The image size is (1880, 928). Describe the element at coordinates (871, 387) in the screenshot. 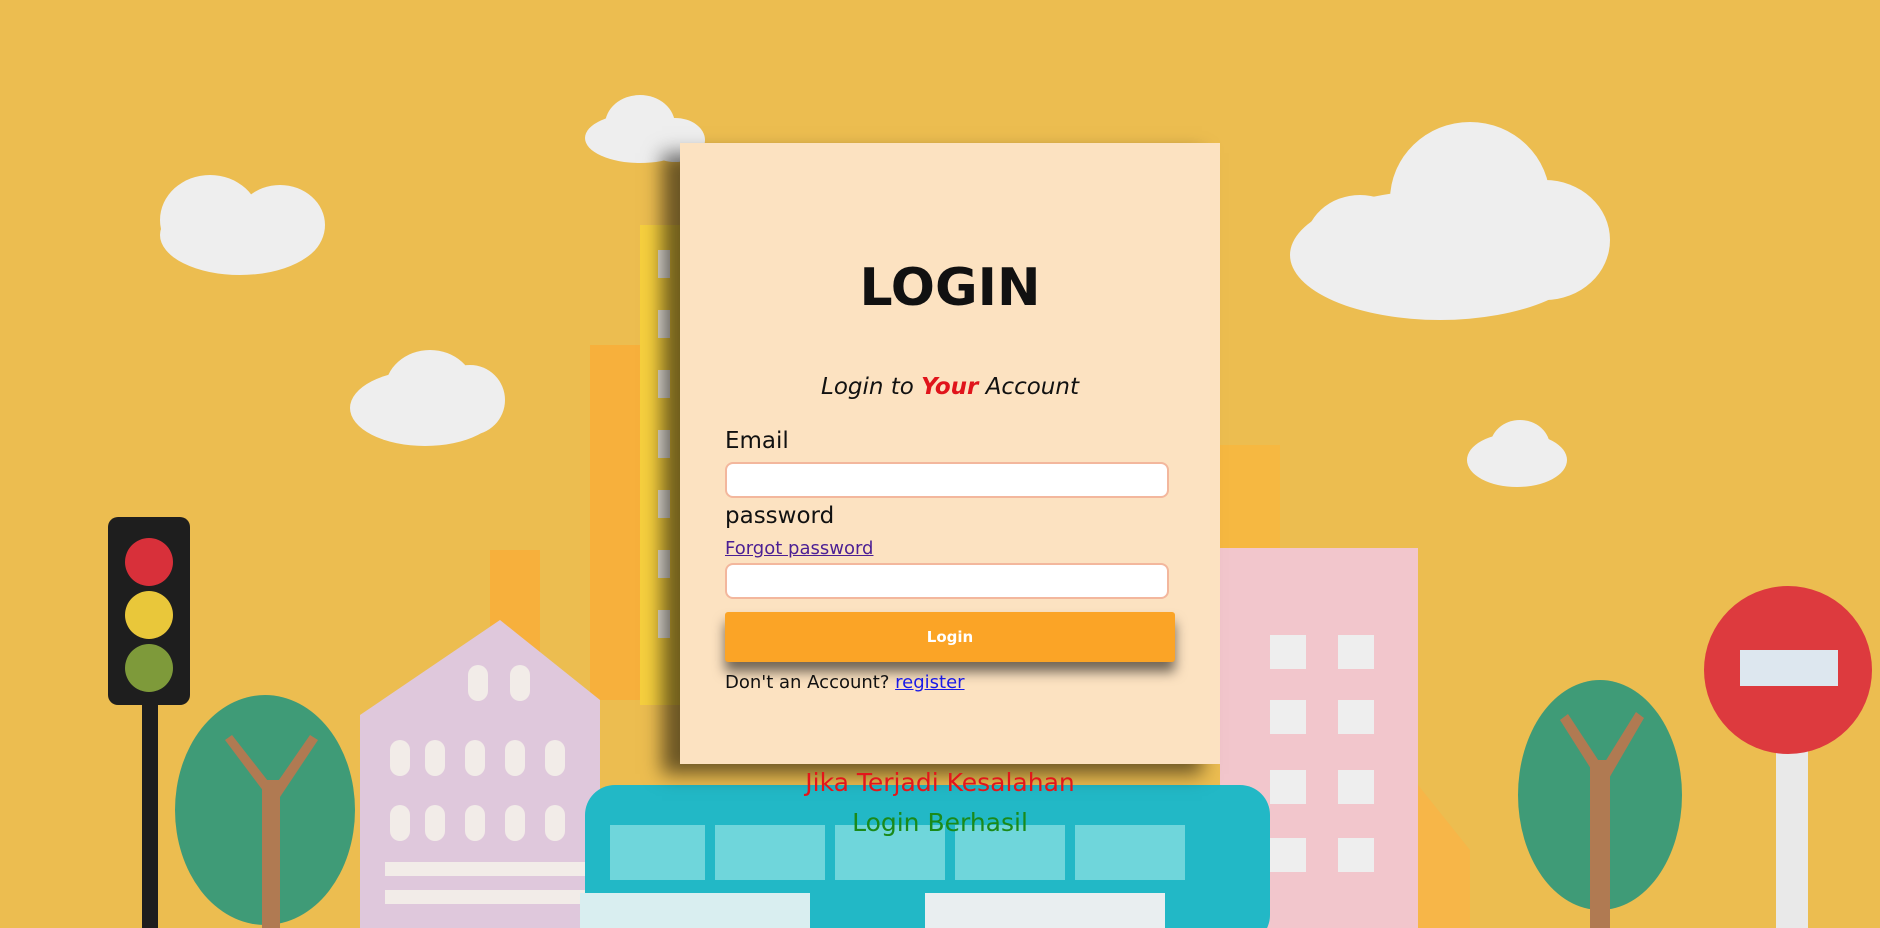

I see `subtitle-prefix: Login to` at that location.